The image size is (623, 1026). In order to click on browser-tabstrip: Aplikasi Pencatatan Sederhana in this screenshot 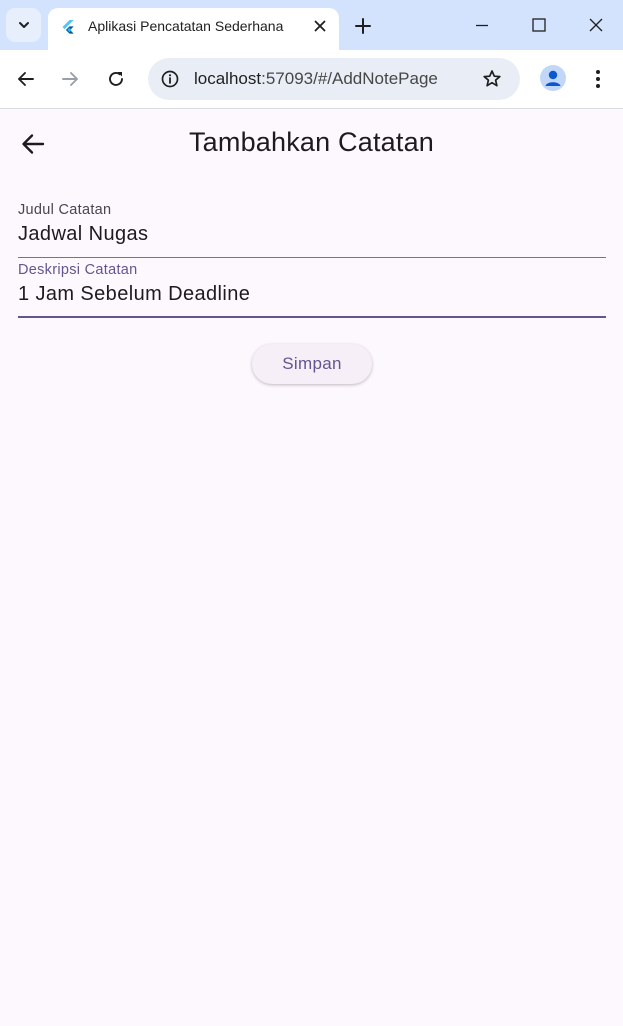, I will do `click(311, 25)`.